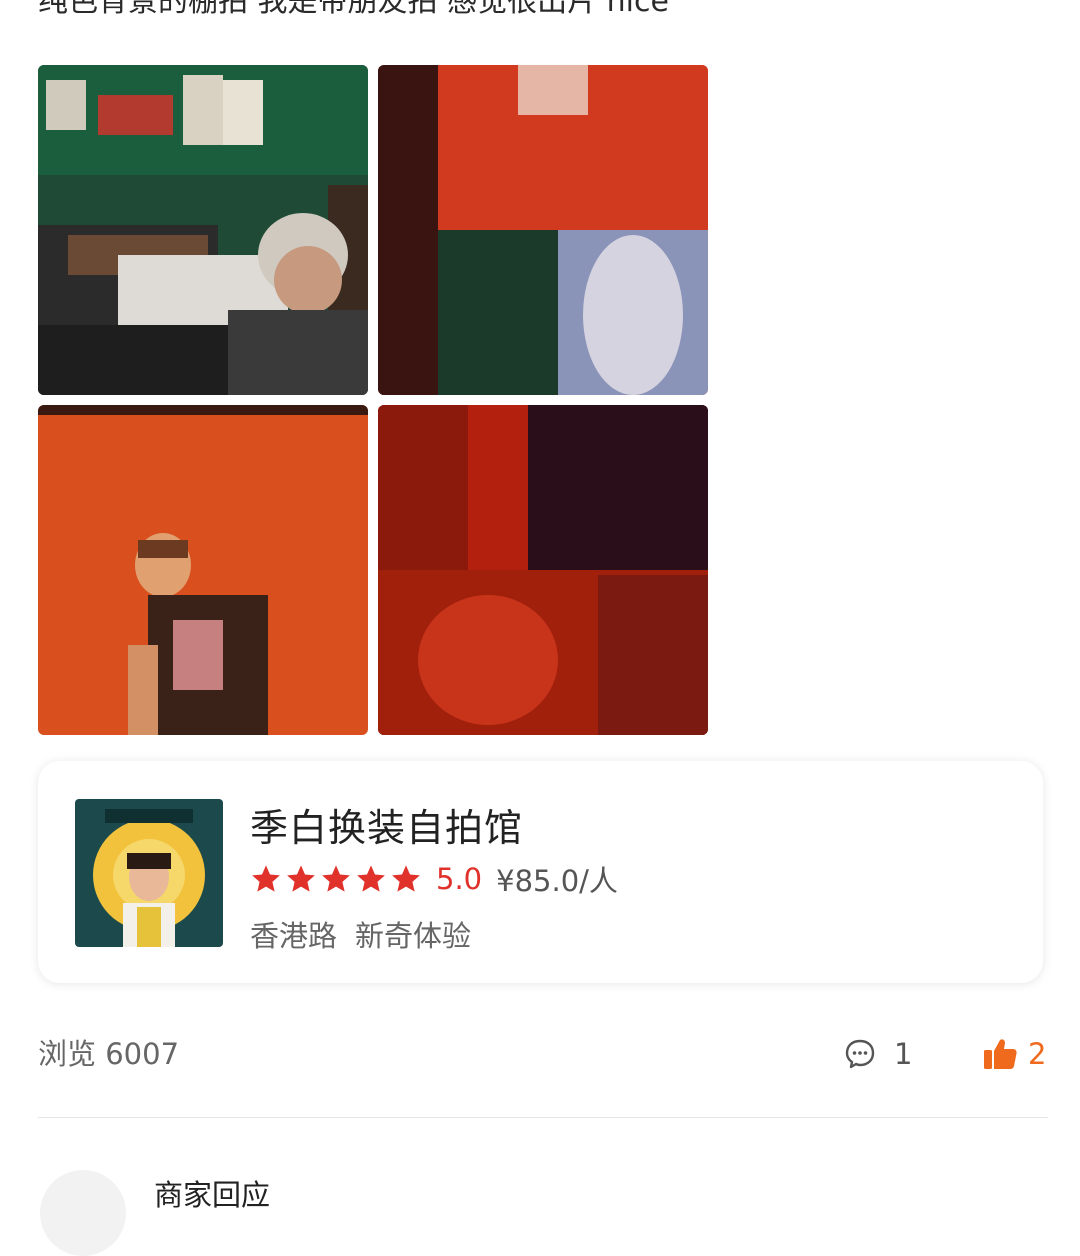 Image resolution: width=1080 pixels, height=1256 pixels. I want to click on shop-name: 季白换装自拍馆, so click(387, 828).